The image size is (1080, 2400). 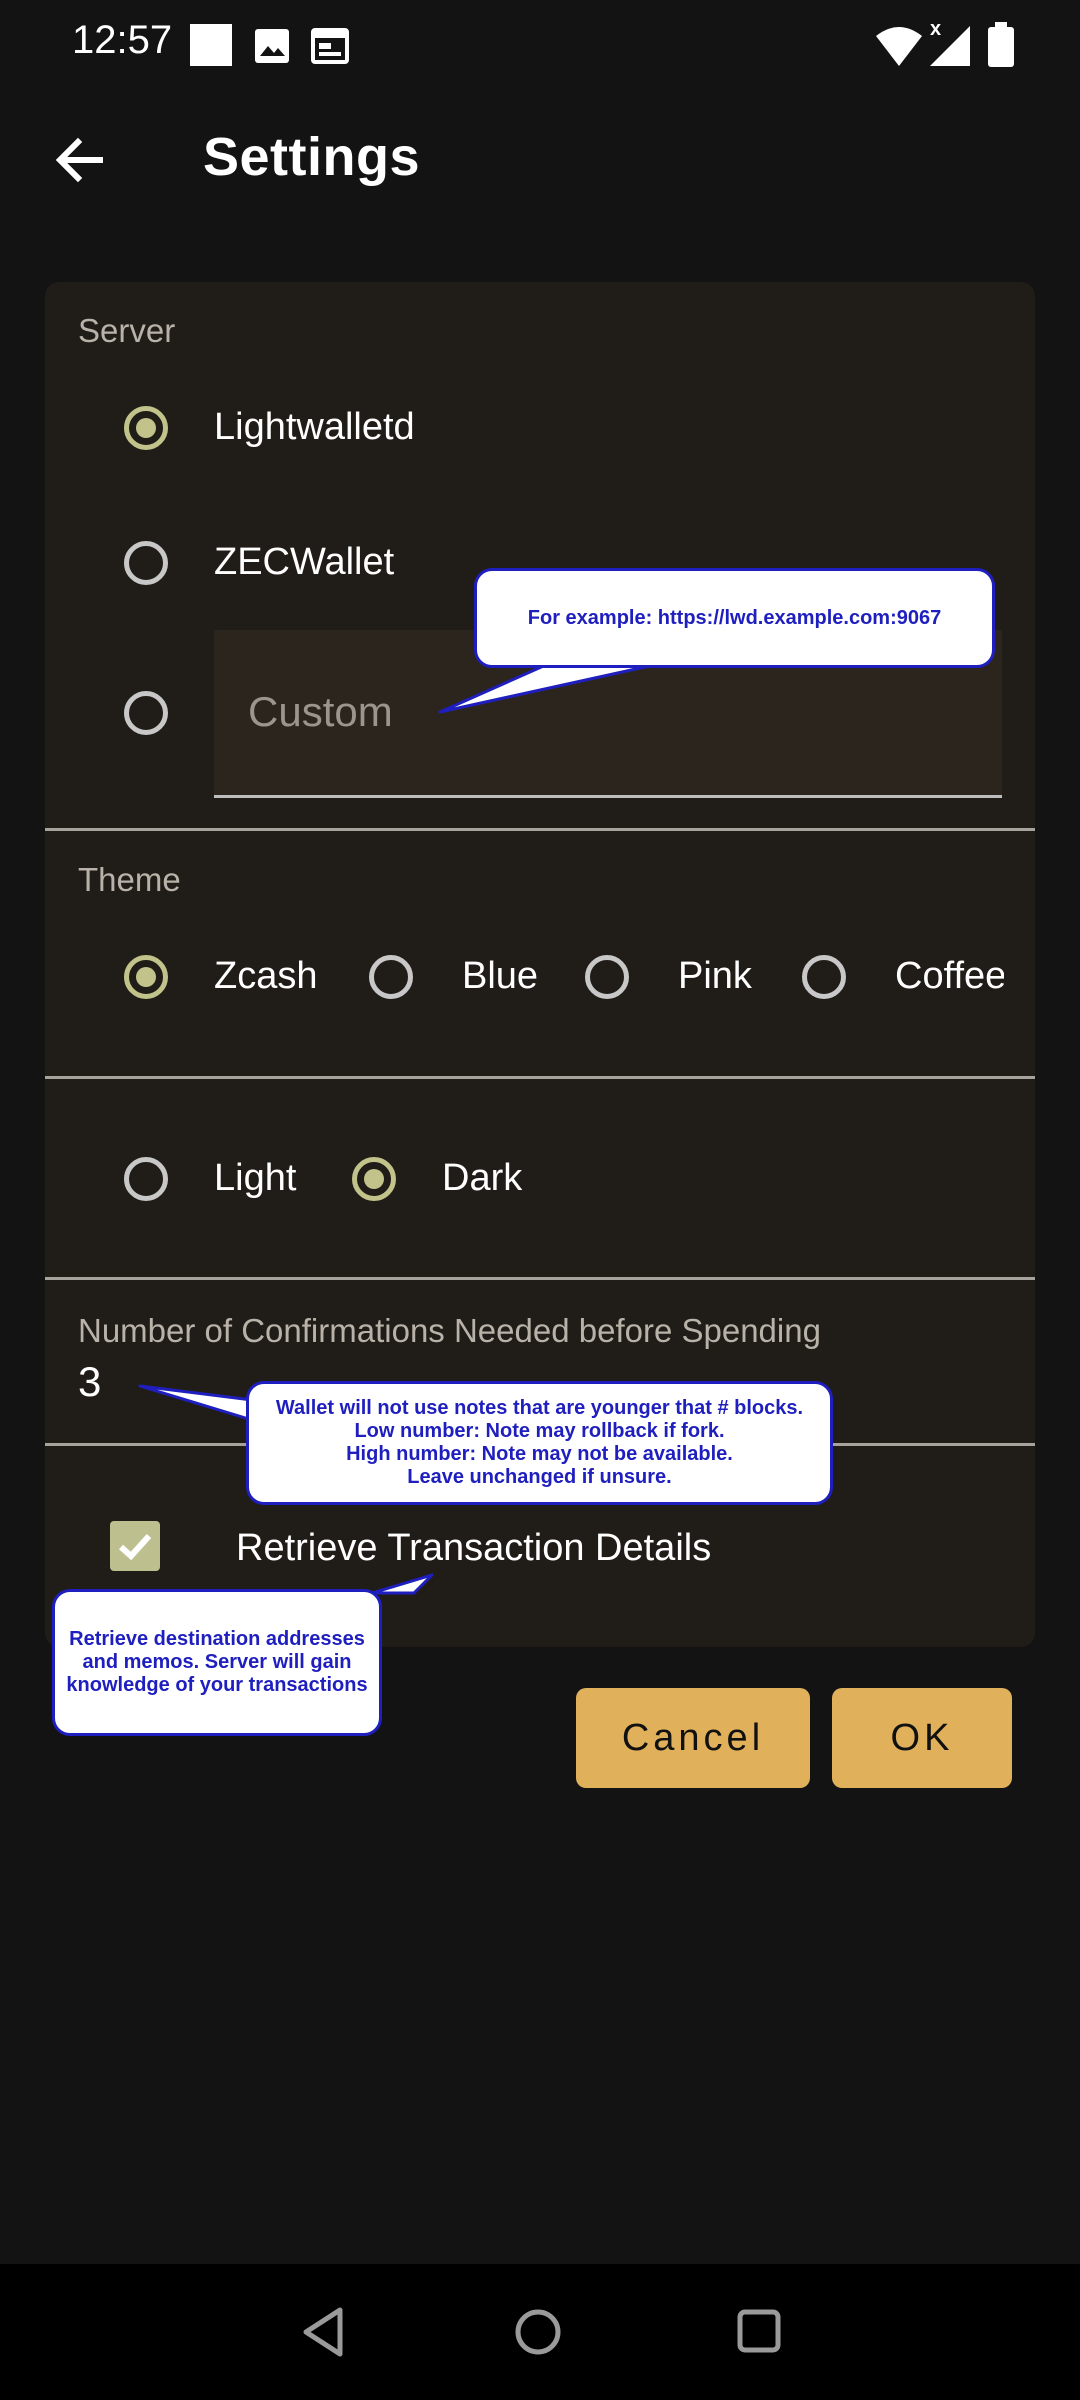 I want to click on confirmations-input: 3, so click(x=89, y=1382).